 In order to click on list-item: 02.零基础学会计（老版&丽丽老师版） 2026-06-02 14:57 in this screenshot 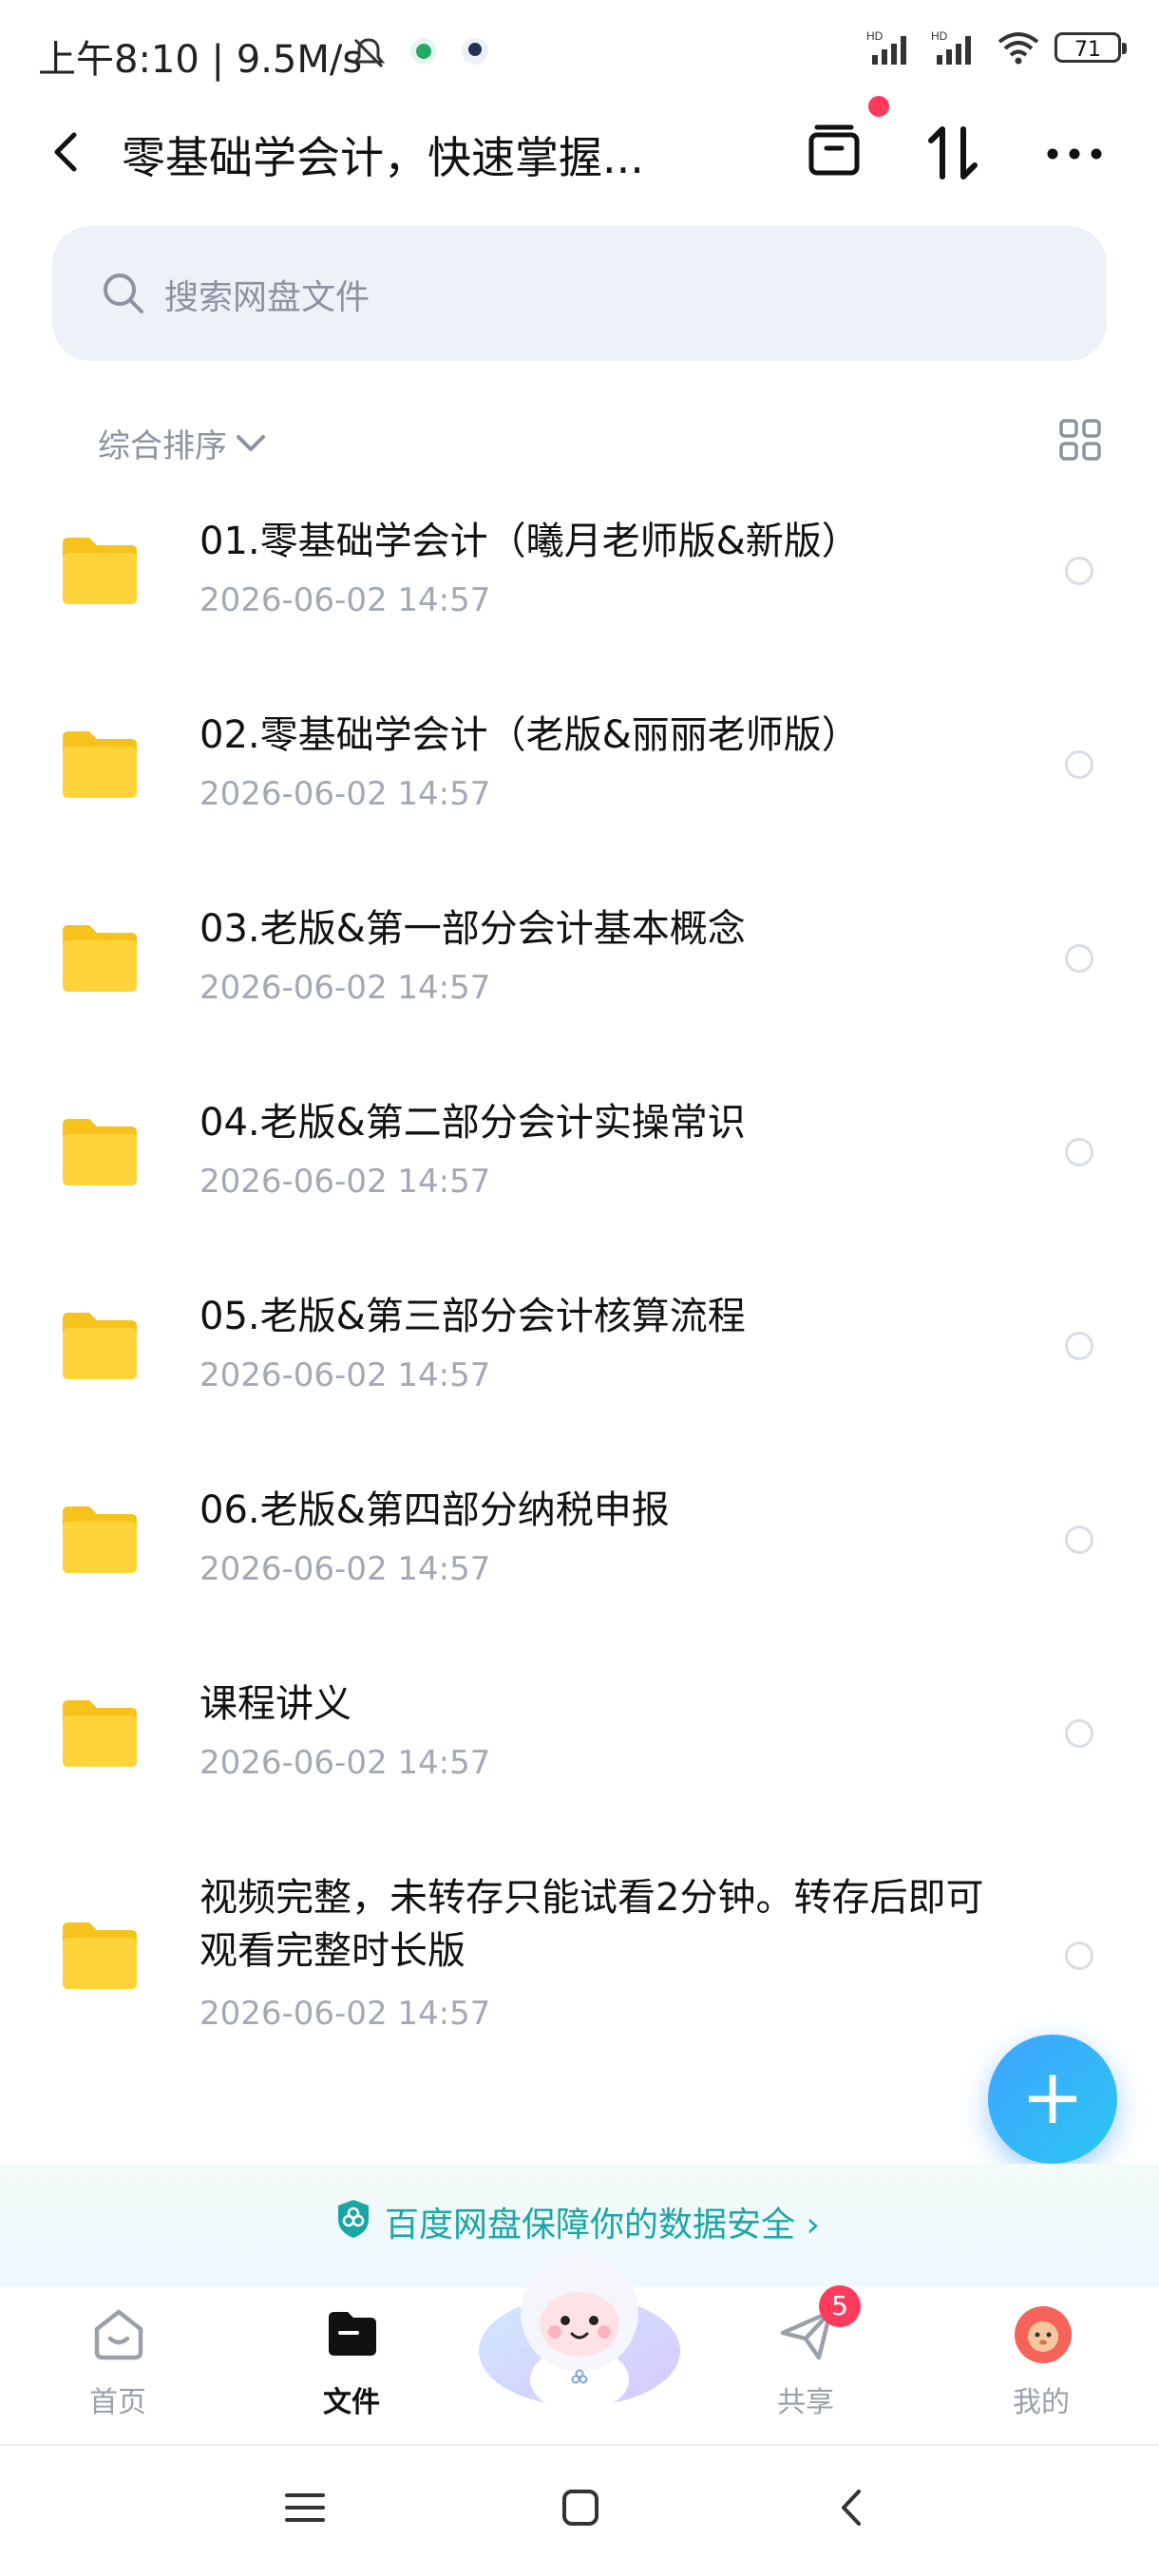, I will do `click(579, 783)`.